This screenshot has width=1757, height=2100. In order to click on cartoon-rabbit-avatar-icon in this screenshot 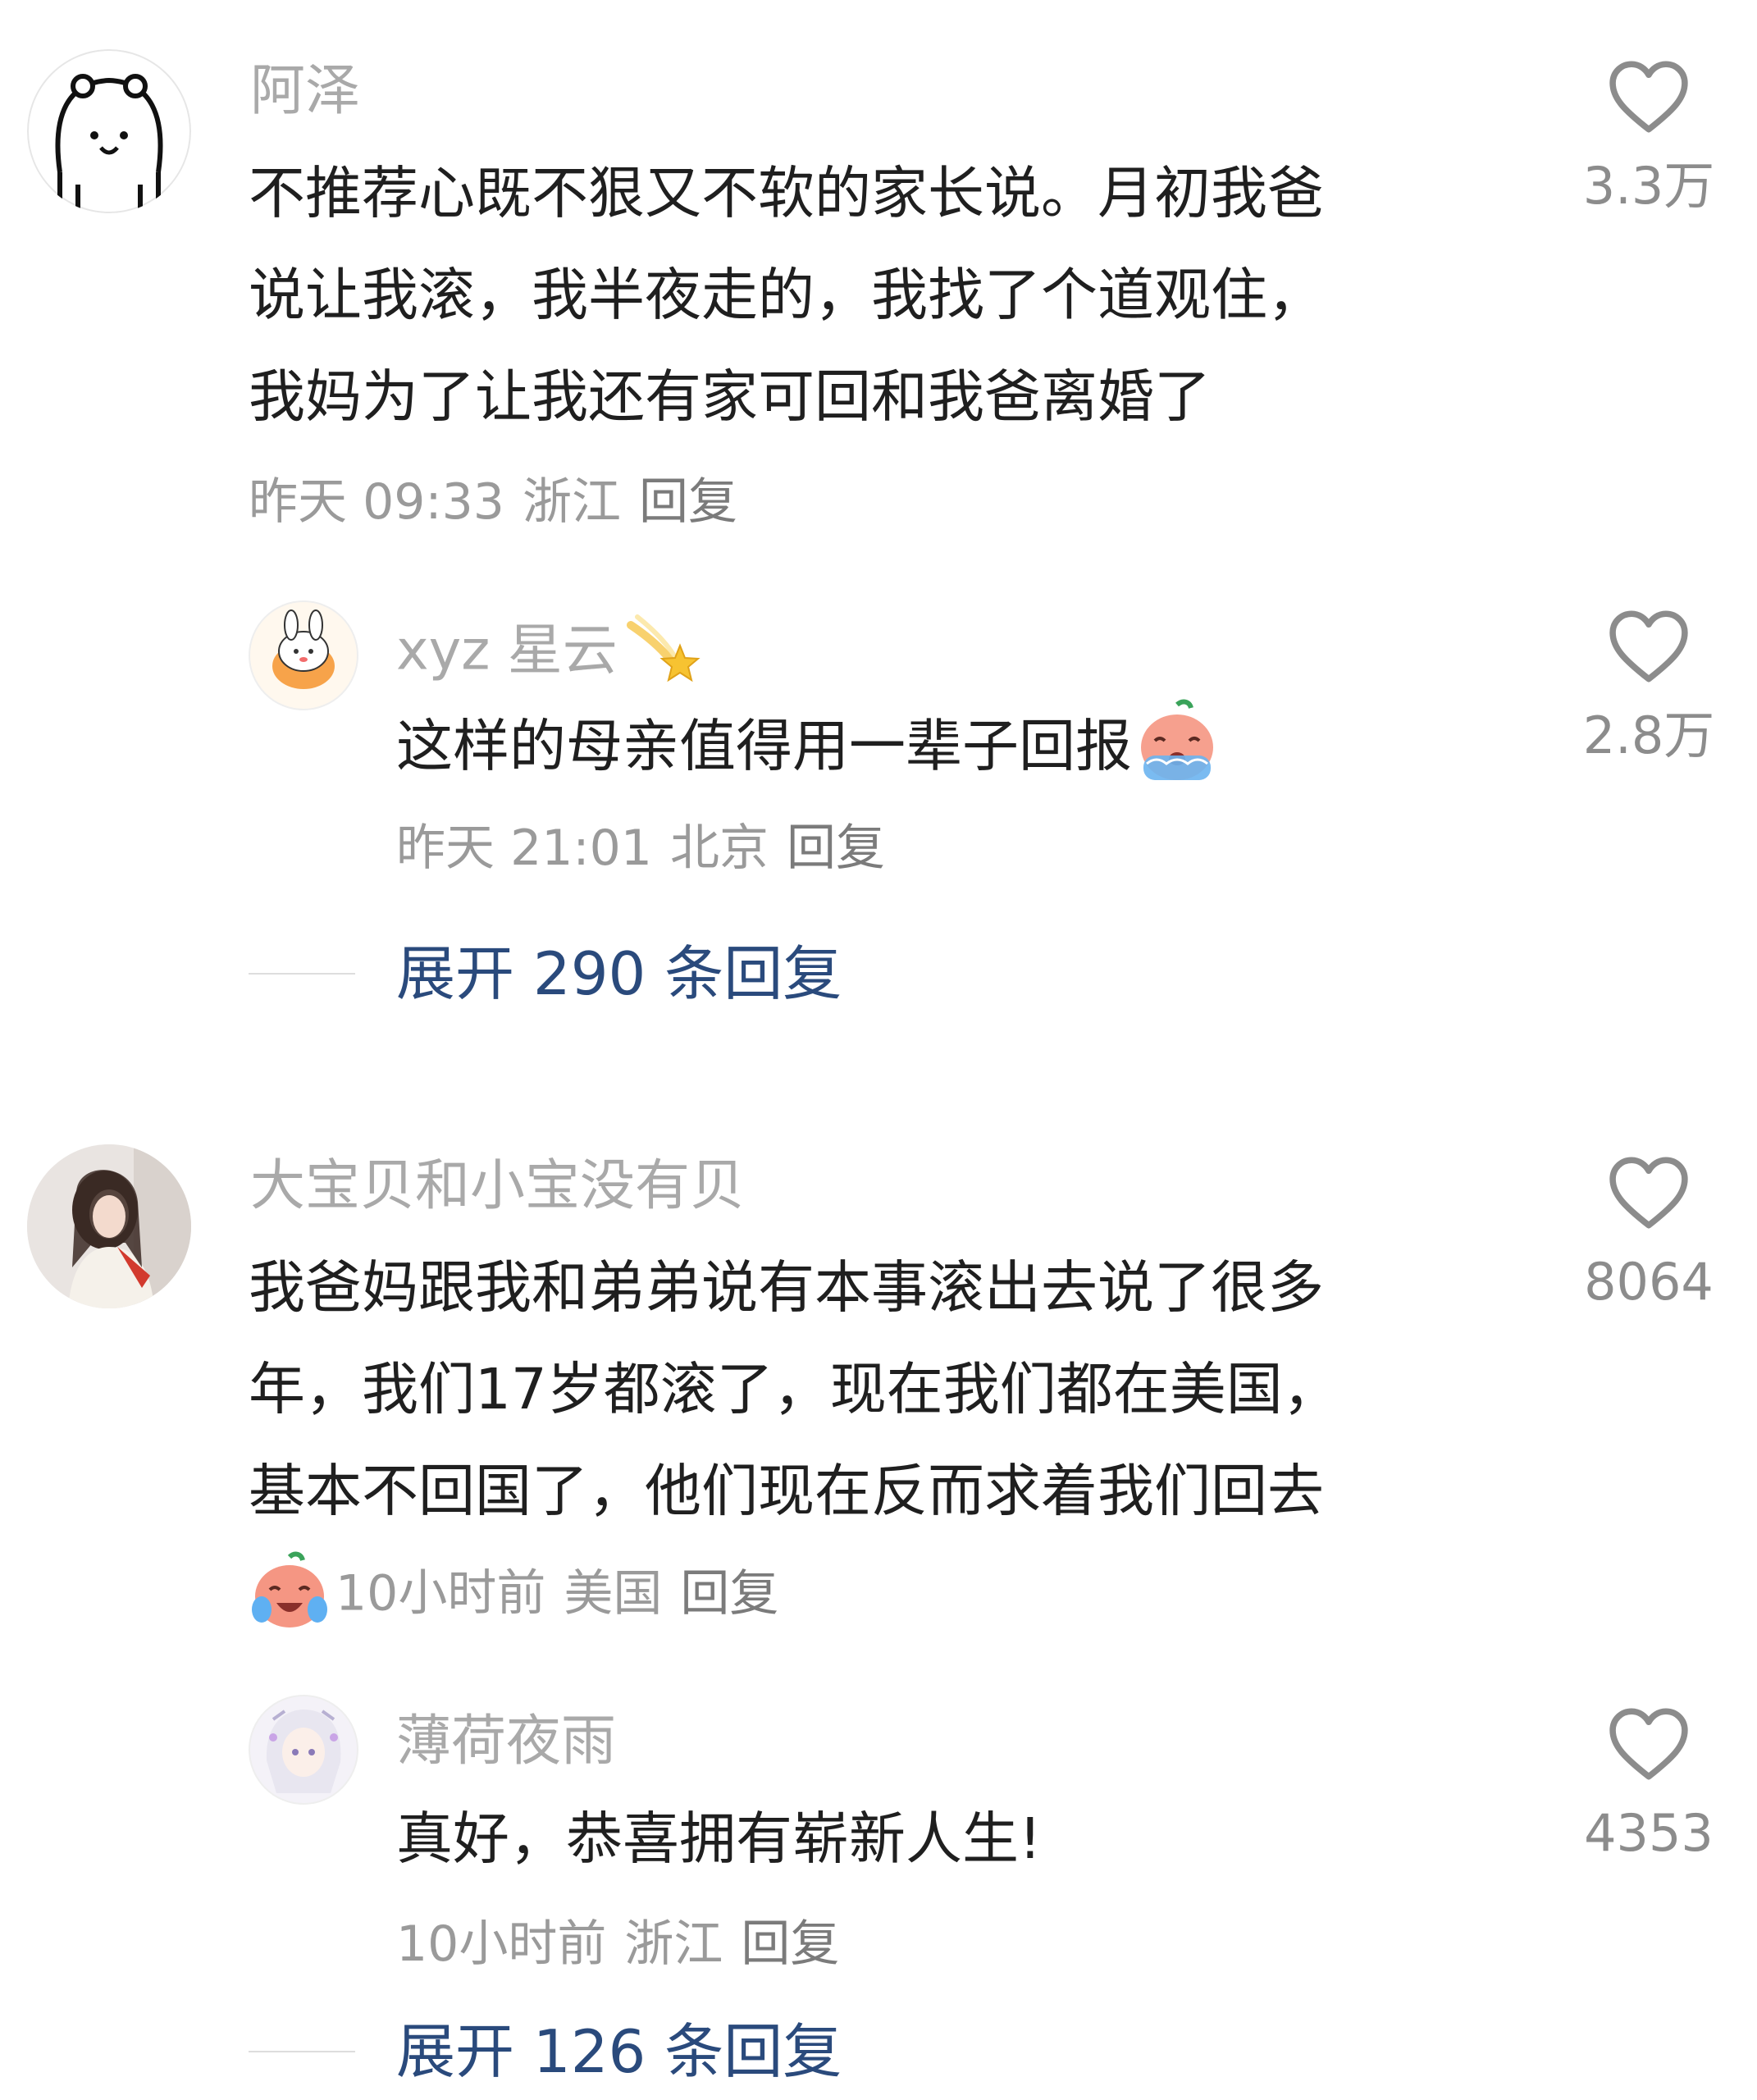, I will do `click(303, 655)`.